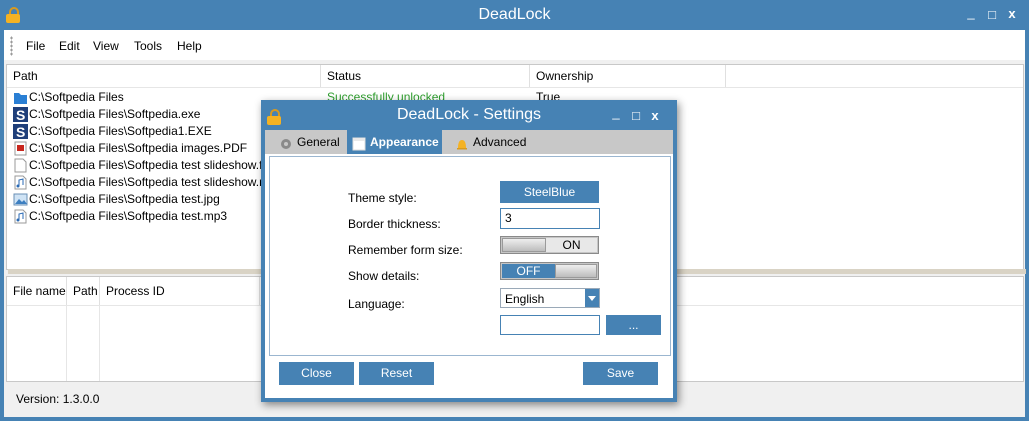 This screenshot has height=421, width=1029. Describe the element at coordinates (164, 76) in the screenshot. I see `column-path: Path` at that location.